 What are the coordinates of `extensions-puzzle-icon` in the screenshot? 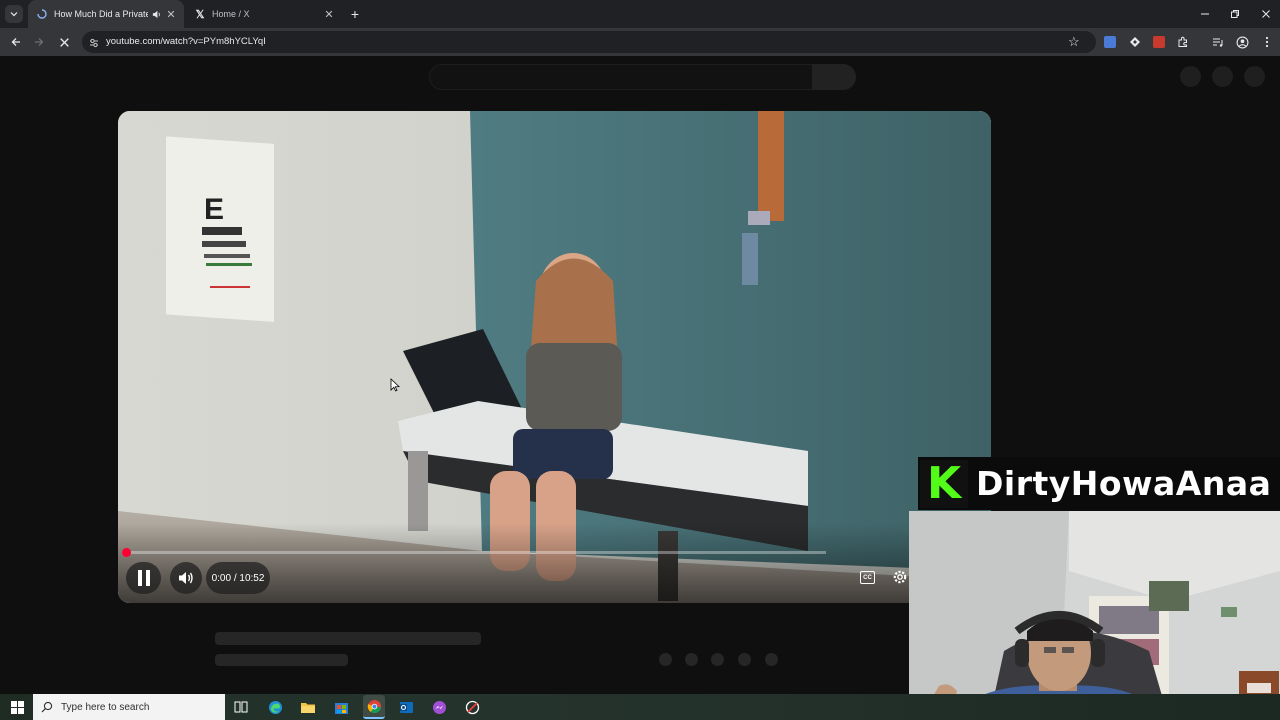 It's located at (1183, 42).